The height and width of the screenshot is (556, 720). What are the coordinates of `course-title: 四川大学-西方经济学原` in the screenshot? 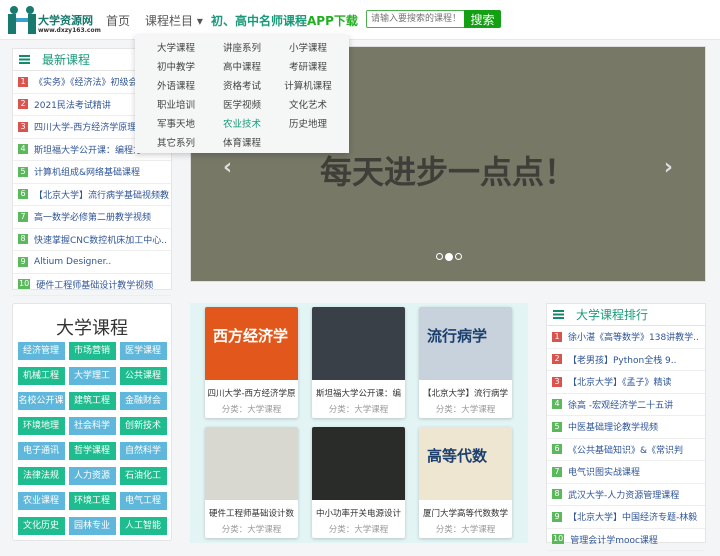 It's located at (251, 393).